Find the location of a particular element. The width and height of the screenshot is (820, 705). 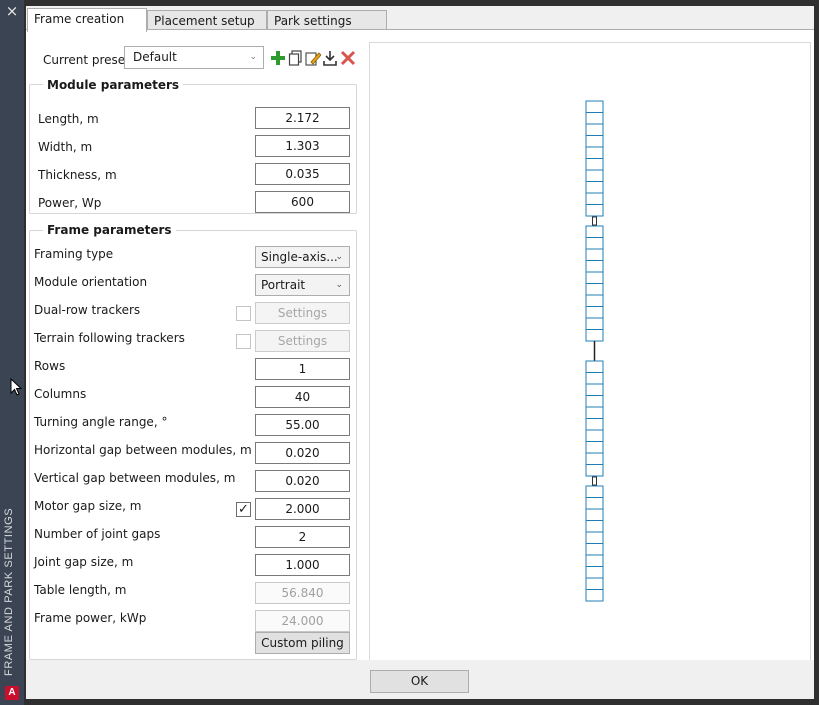

preset-value: Default is located at coordinates (155, 57).